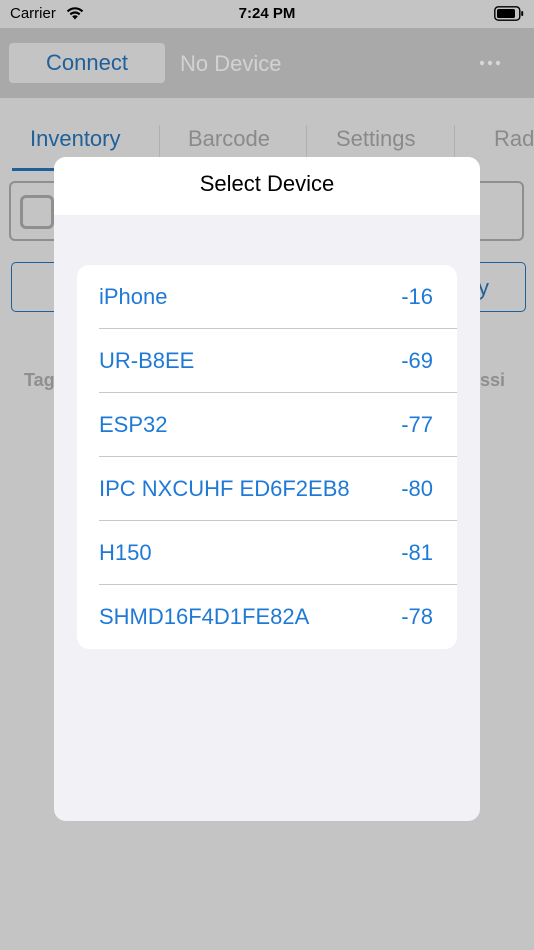  What do you see at coordinates (417, 424) in the screenshot?
I see `device-rssi: -77` at bounding box center [417, 424].